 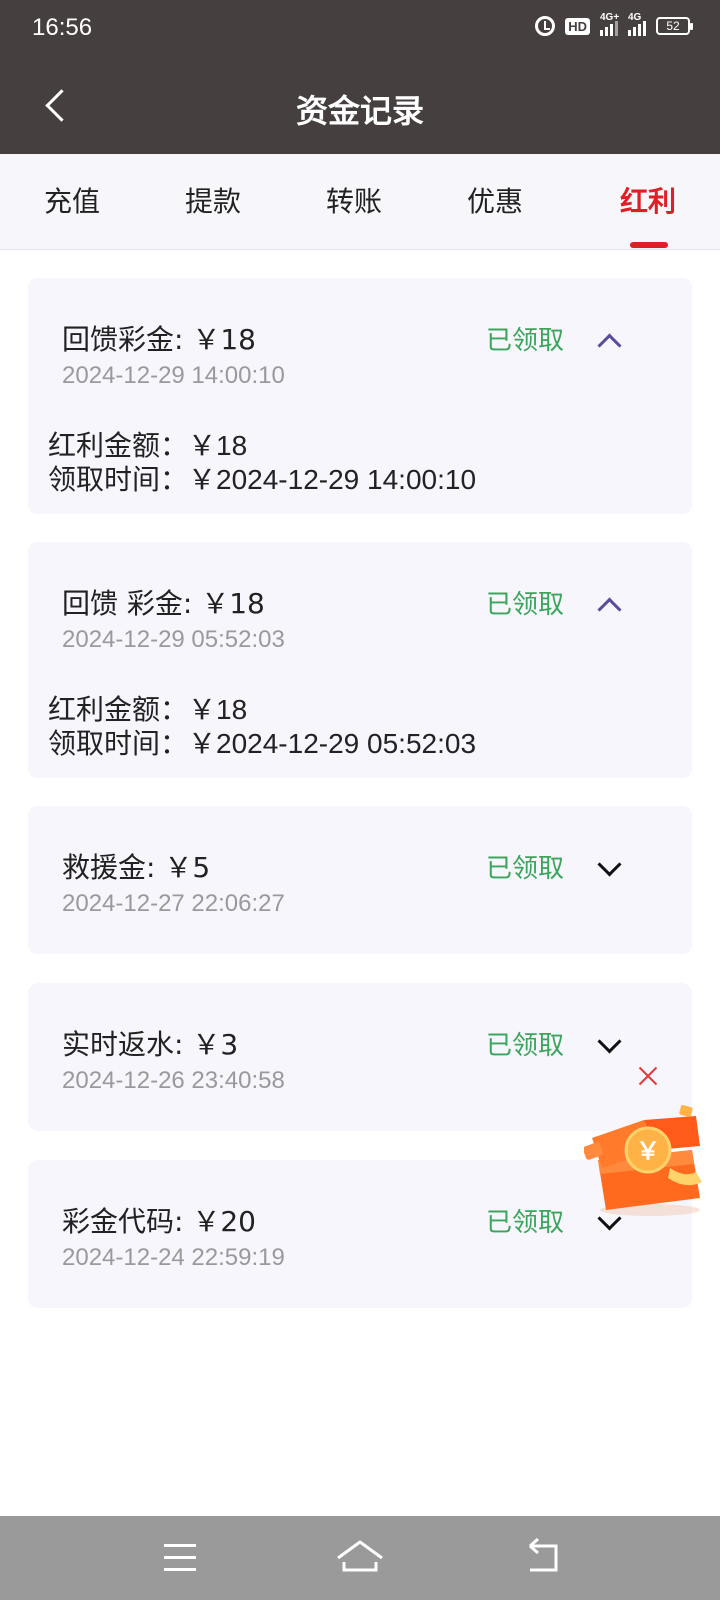 What do you see at coordinates (332, 479) in the screenshot?
I see `claim-time-value: ￥2024-12-29 14:00:10` at bounding box center [332, 479].